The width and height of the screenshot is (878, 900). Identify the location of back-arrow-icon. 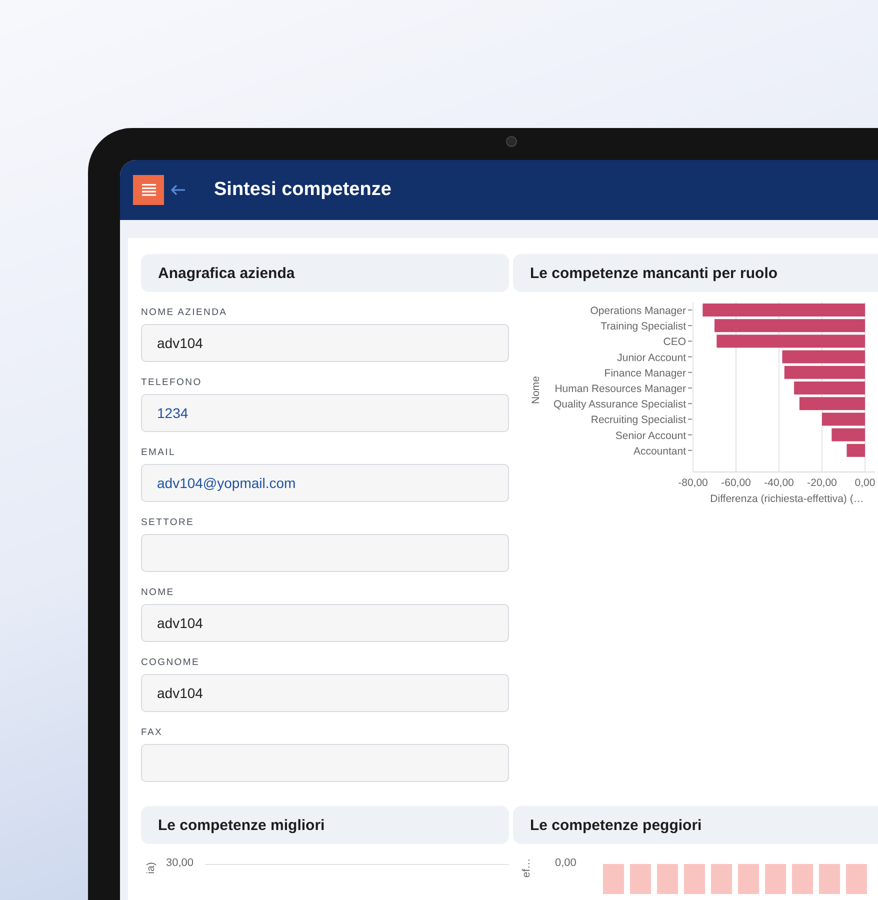
(178, 190).